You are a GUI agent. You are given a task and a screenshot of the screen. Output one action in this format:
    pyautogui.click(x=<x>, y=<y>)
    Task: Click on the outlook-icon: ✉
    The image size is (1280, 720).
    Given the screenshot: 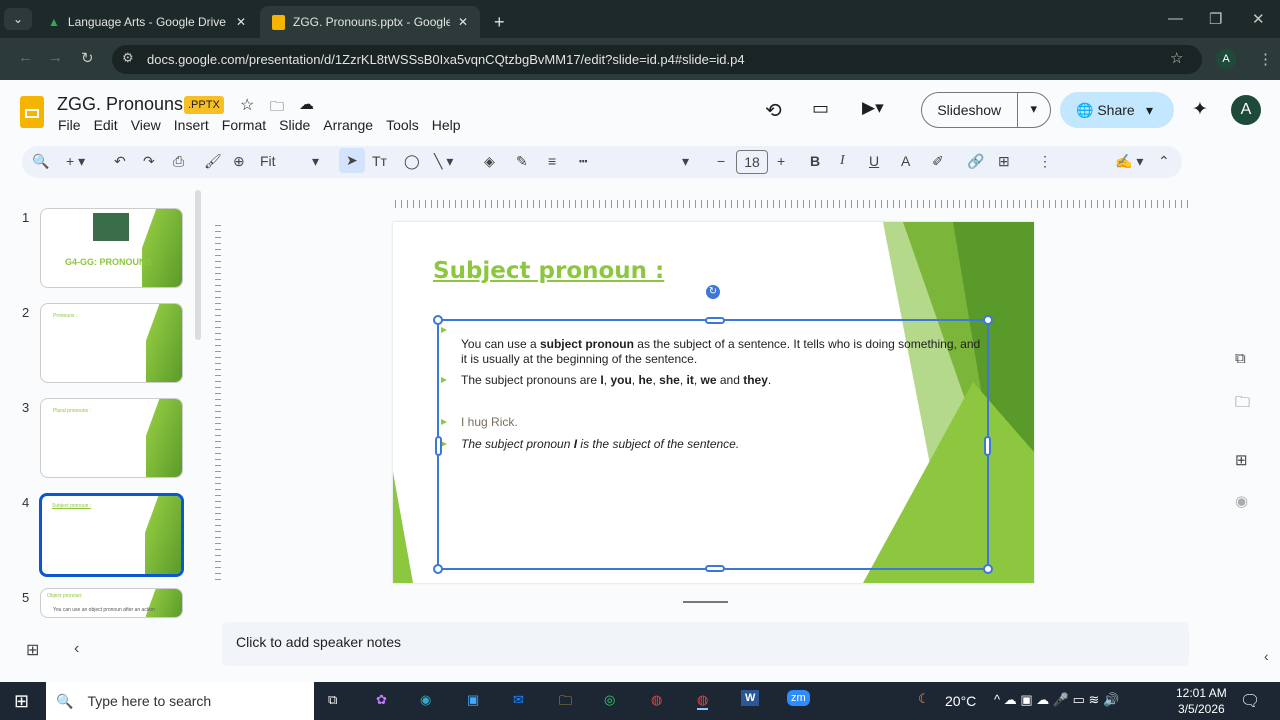 What is the action you would take?
    pyautogui.click(x=518, y=700)
    